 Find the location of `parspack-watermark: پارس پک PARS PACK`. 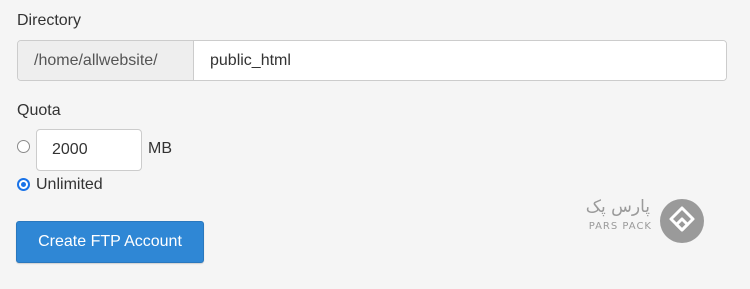

parspack-watermark: پارس پک PARS PACK is located at coordinates (647, 221).